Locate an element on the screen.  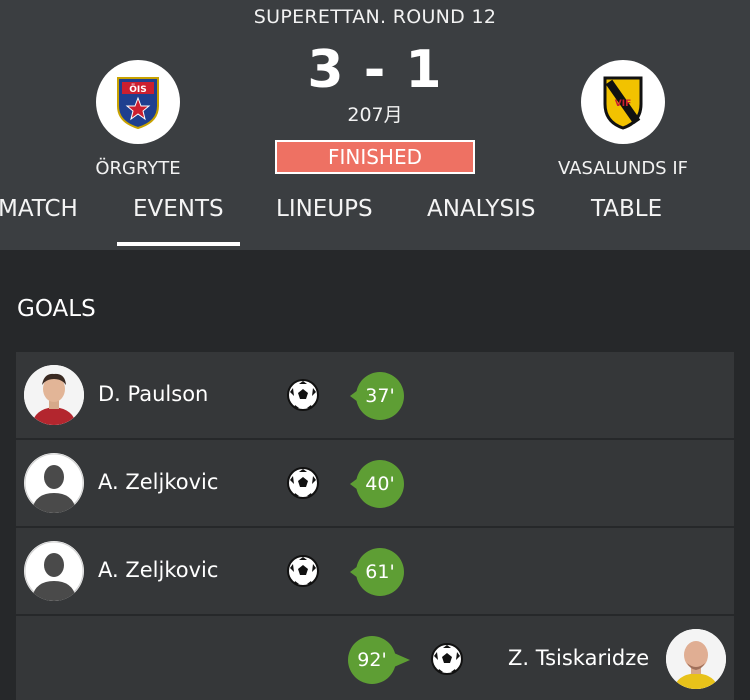
tab-match: MATCH is located at coordinates (39, 209).